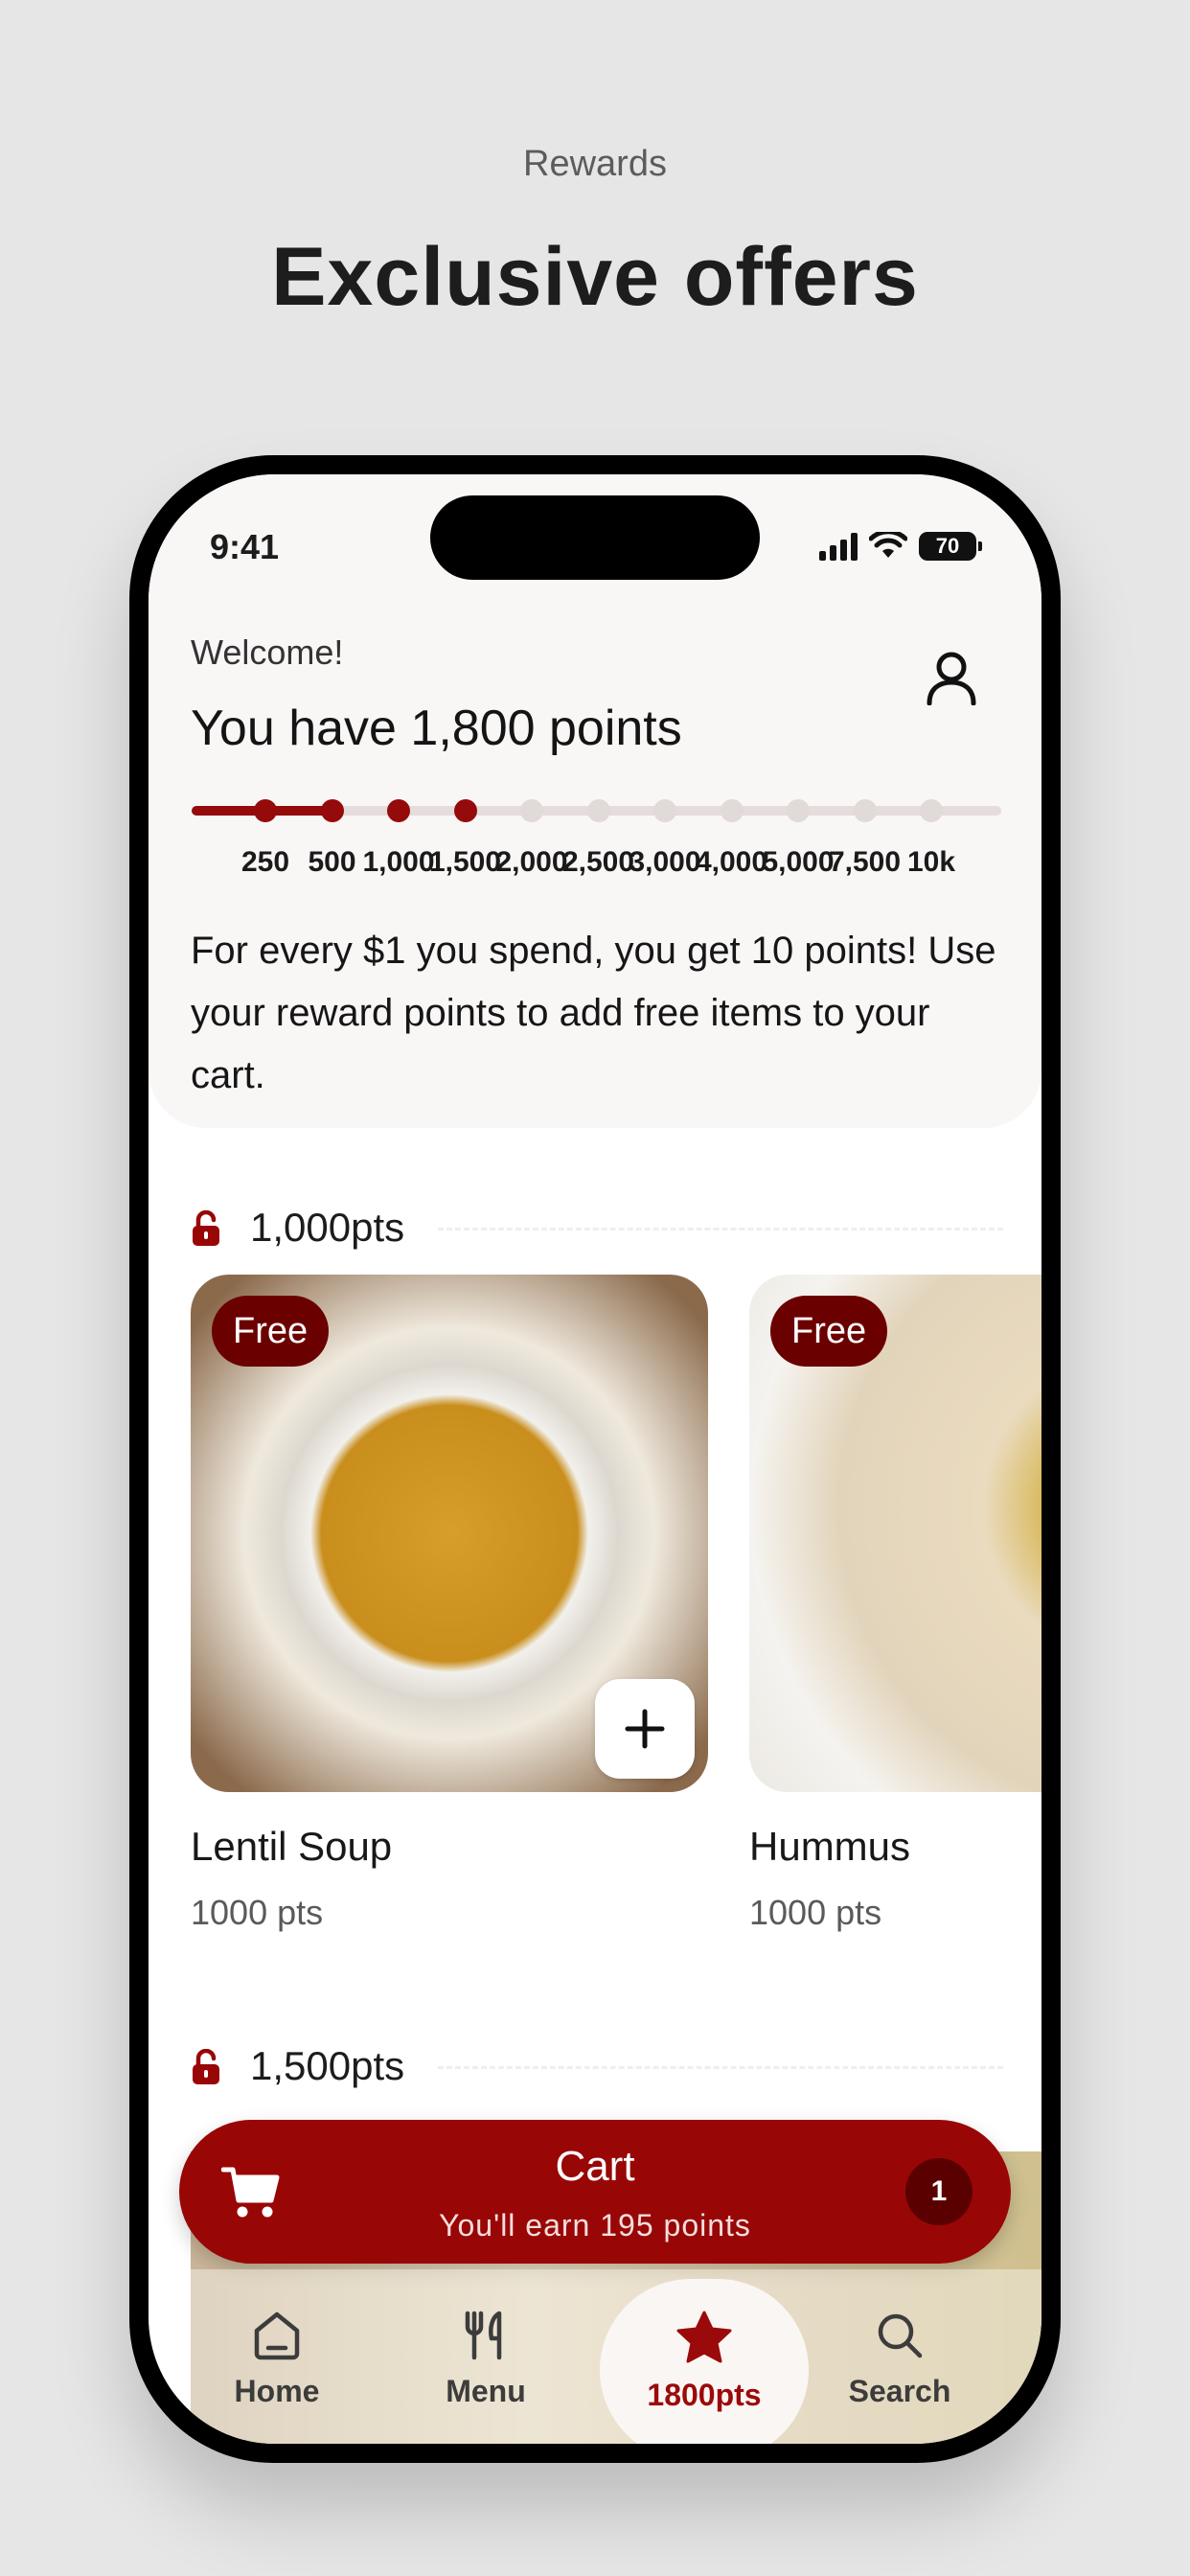 The image size is (1190, 2576). I want to click on tab-bar: Home Menu 1800pts Search, so click(616, 2356).